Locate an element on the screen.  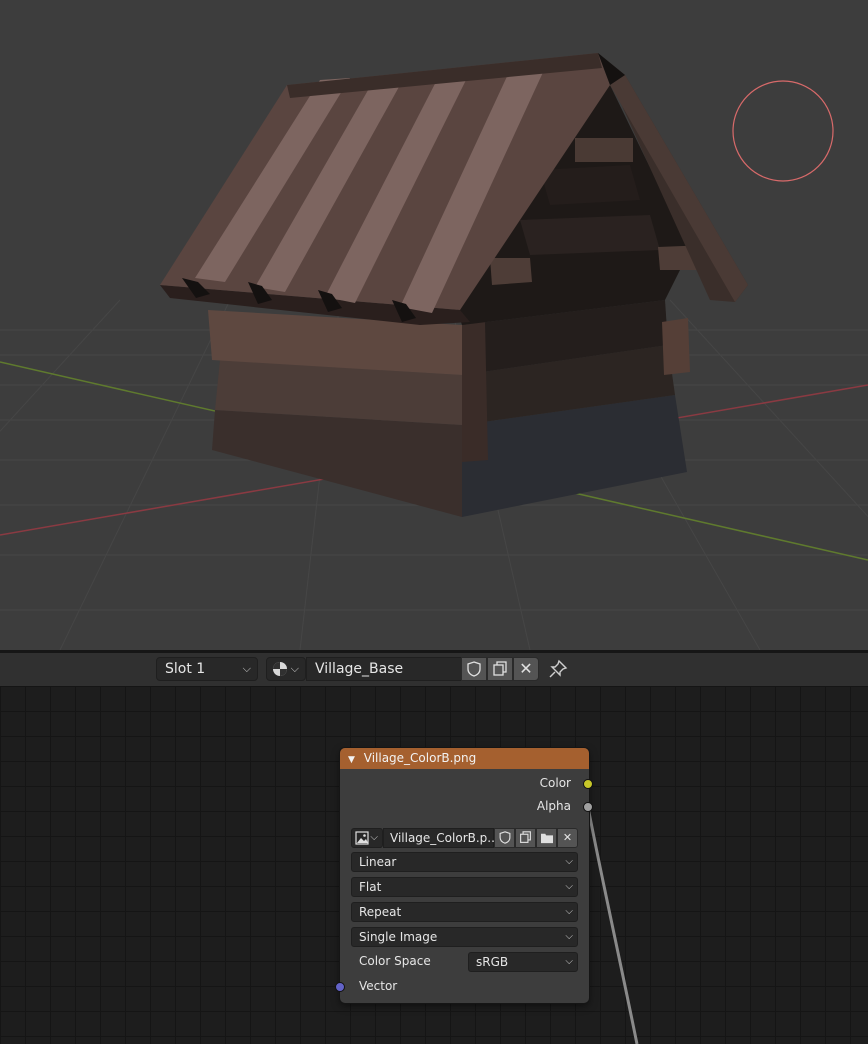
image-open-button is located at coordinates (546, 838).